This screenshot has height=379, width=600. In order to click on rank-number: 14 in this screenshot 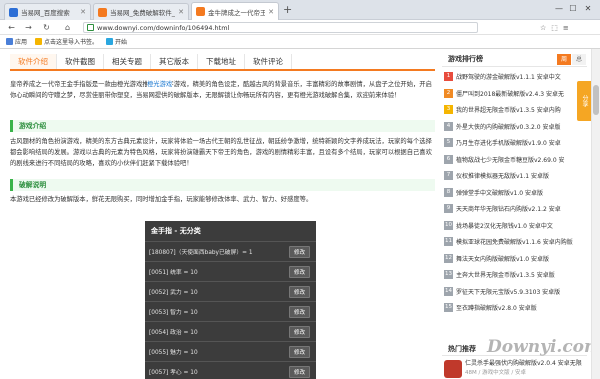, I will do `click(448, 291)`.